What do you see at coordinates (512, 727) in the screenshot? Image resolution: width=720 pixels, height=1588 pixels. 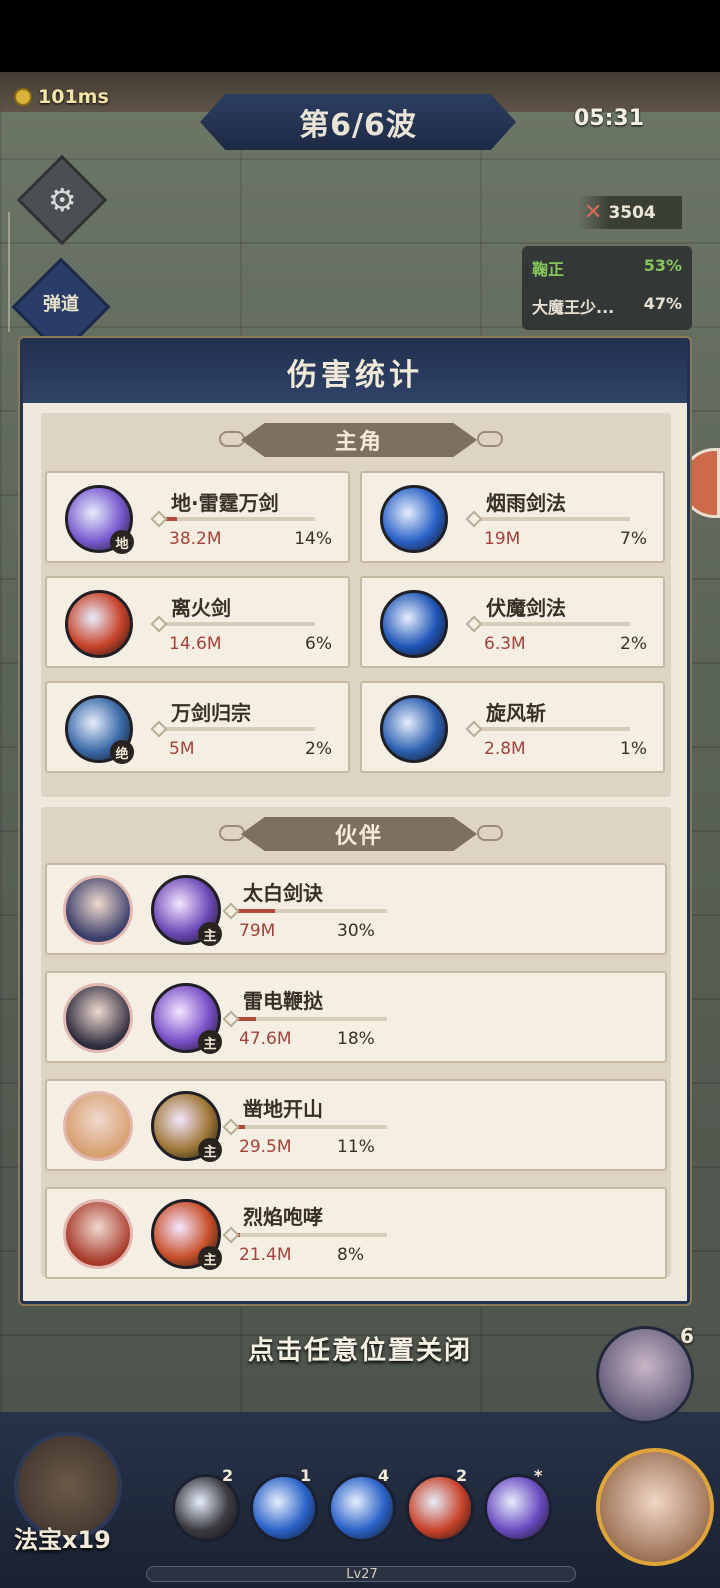 I see `hero-skill-card: 旋风斩 2.8M 1%` at bounding box center [512, 727].